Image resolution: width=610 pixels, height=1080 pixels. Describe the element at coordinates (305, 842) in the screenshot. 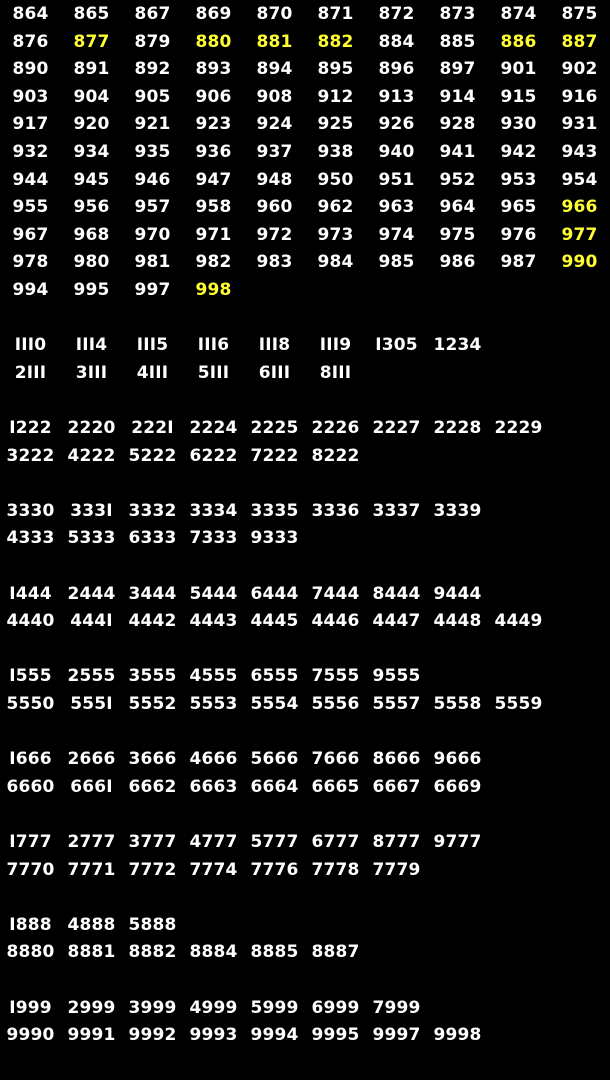

I see `number-row: I777 2777 3777 4777 5777 6777 8777 9777` at that location.